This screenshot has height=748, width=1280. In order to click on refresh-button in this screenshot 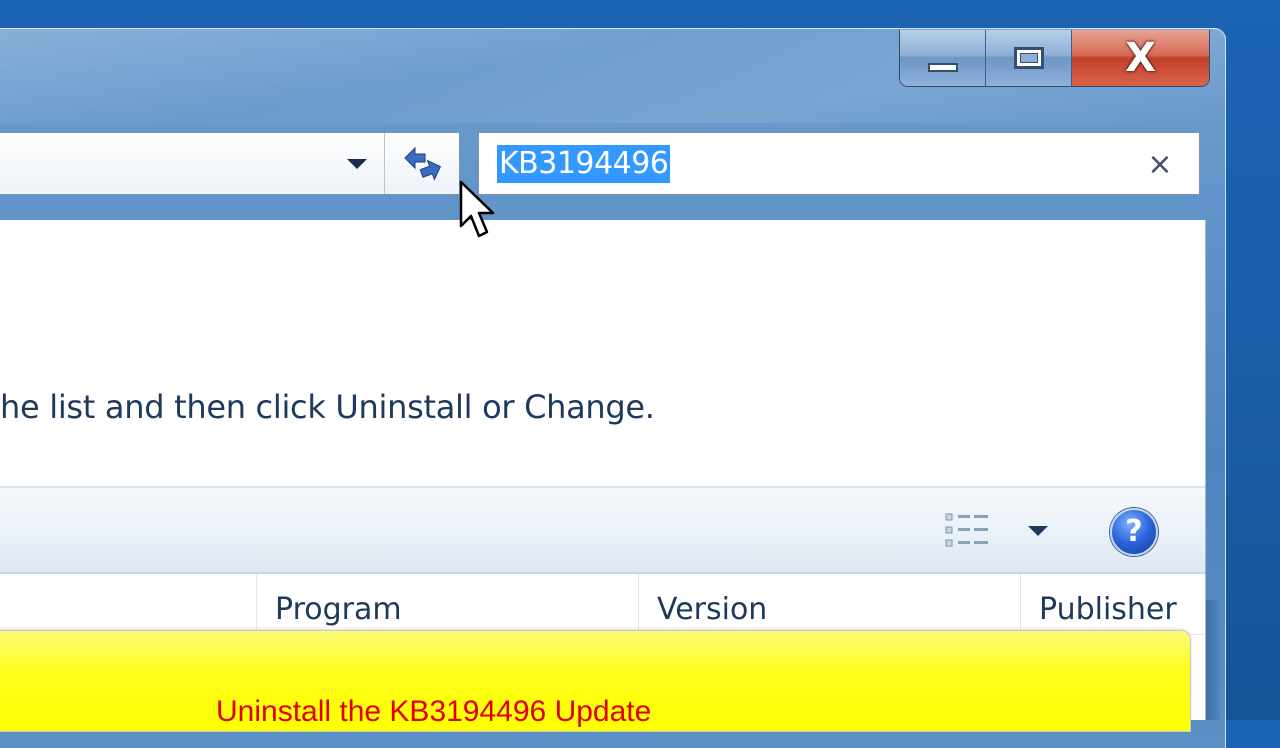, I will do `click(422, 163)`.